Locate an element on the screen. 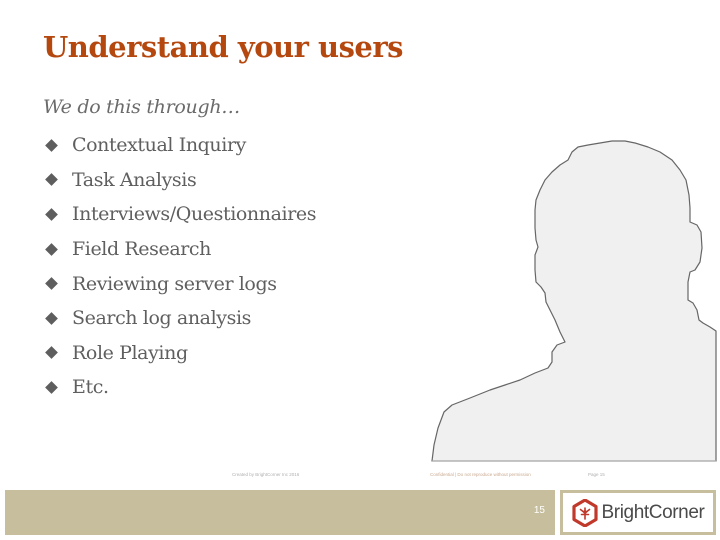 This screenshot has height=540, width=720. footer-credit: Created by BrightCorner Inc 2016 is located at coordinates (266, 474).